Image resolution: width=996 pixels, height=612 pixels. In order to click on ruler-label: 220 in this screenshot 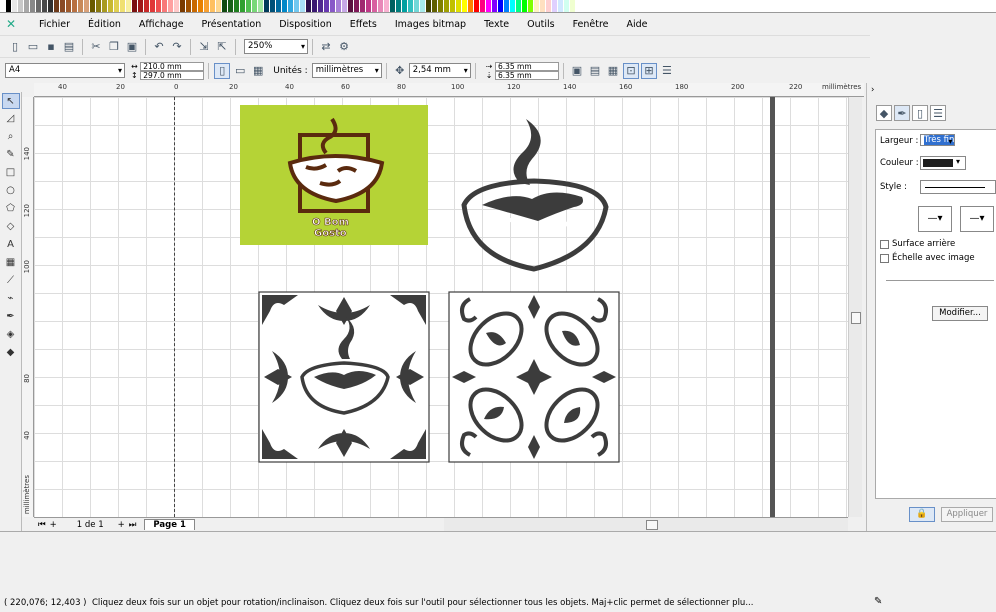, I will do `click(796, 87)`.